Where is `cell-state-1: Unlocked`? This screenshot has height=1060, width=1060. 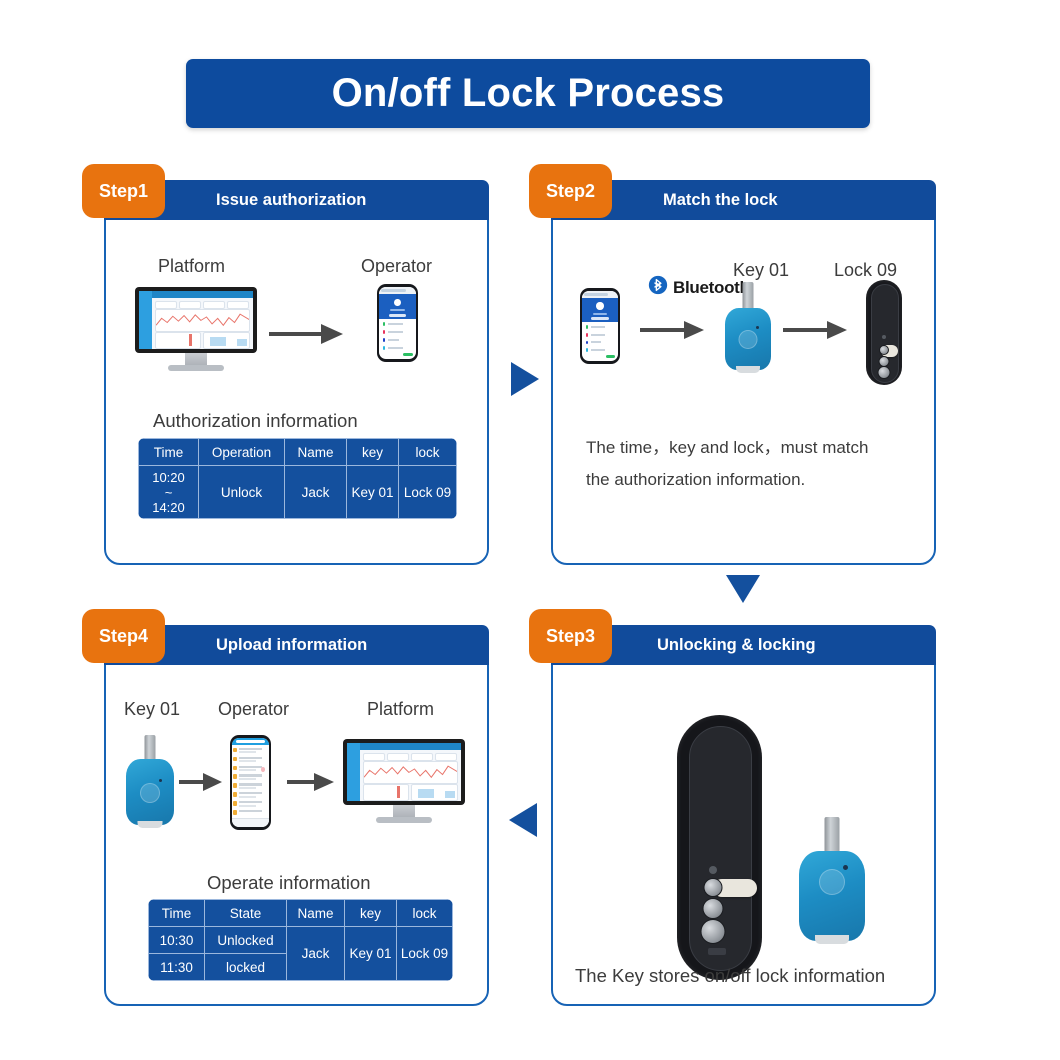
cell-state-1: Unlocked is located at coordinates (245, 940).